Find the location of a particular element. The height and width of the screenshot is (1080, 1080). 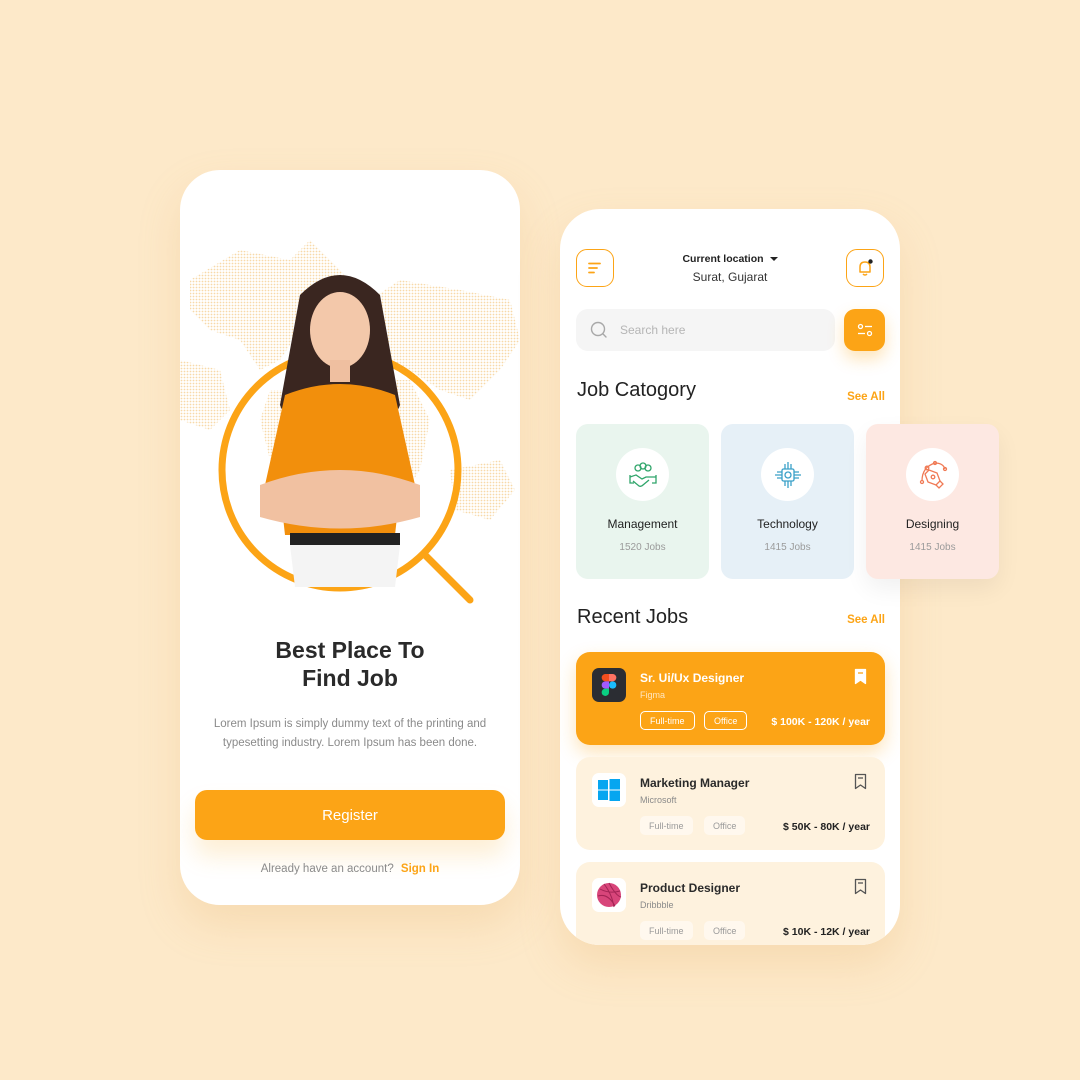

register-button: Register is located at coordinates (350, 815).